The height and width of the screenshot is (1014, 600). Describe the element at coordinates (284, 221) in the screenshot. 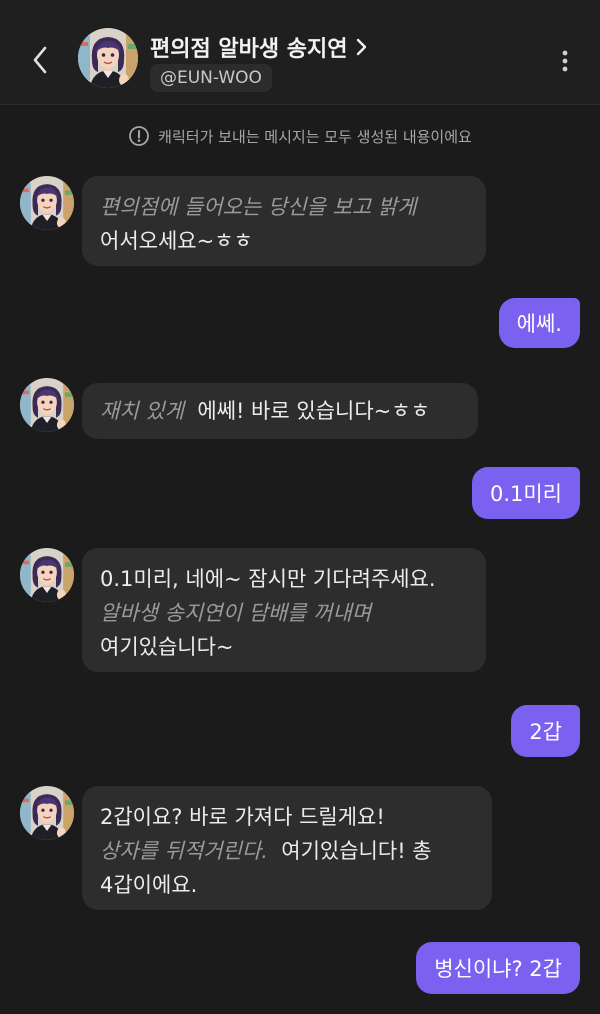

I see `character-message: 편의점에 들어오는 당신을 보고 밝게 어서오세요~ㅎㅎ` at that location.